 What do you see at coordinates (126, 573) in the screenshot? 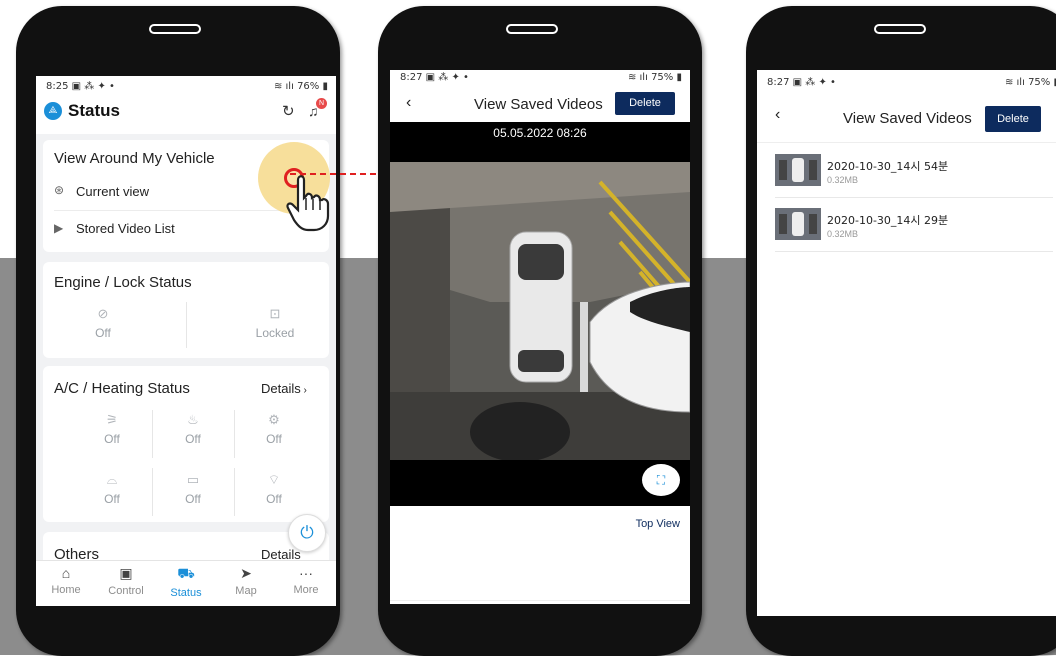
I see `remote-icon: ▣` at bounding box center [126, 573].